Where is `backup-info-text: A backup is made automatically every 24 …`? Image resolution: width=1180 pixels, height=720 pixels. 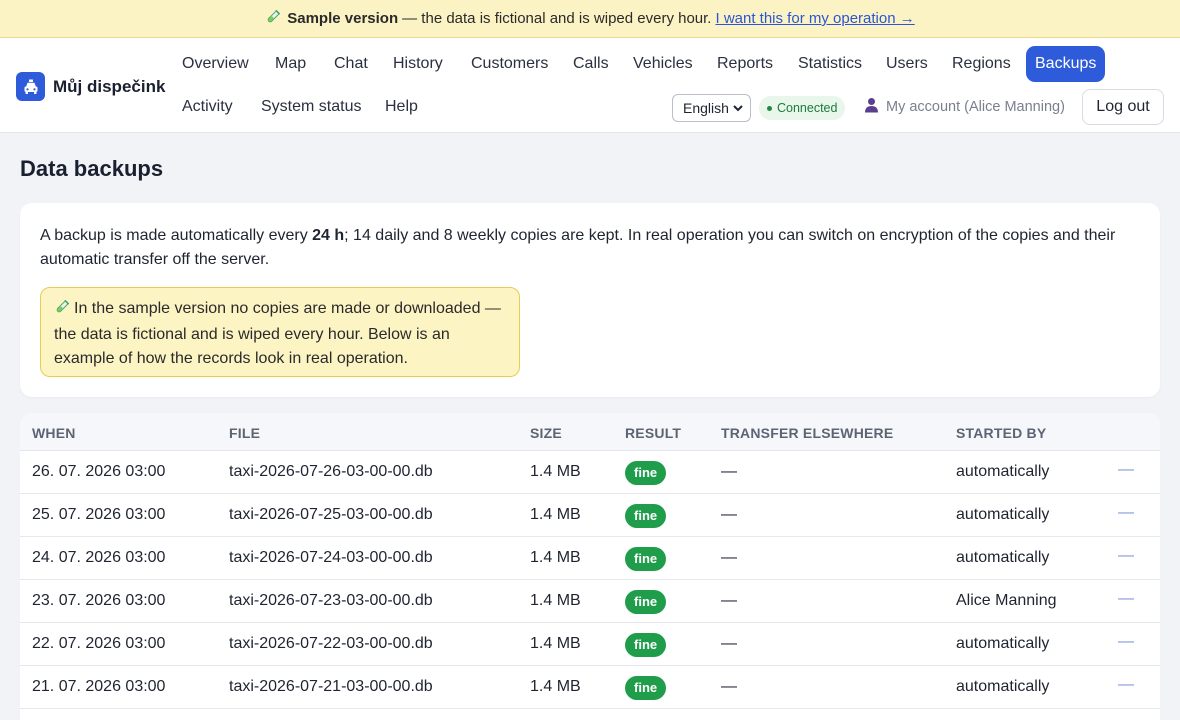 backup-info-text: A backup is made automatically every 24 … is located at coordinates (578, 247).